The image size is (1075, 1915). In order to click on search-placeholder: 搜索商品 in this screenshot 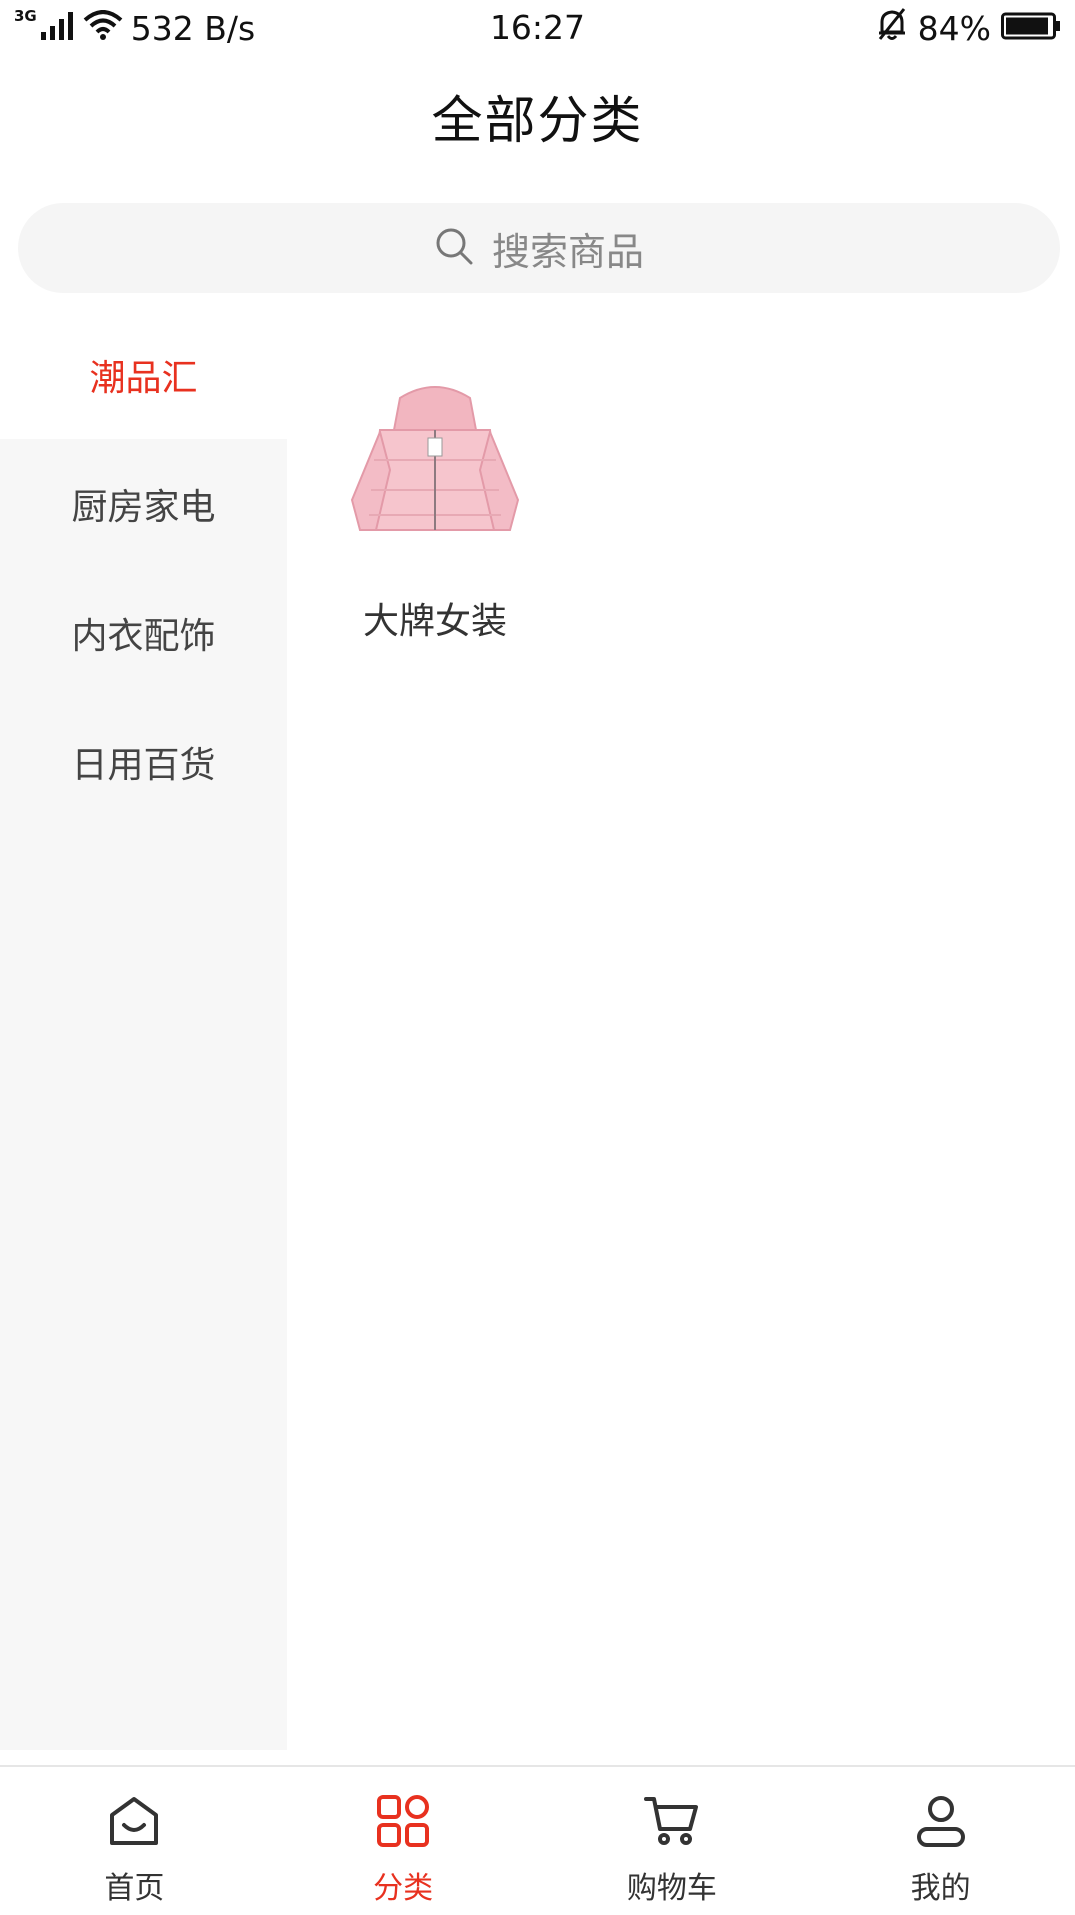, I will do `click(567, 251)`.